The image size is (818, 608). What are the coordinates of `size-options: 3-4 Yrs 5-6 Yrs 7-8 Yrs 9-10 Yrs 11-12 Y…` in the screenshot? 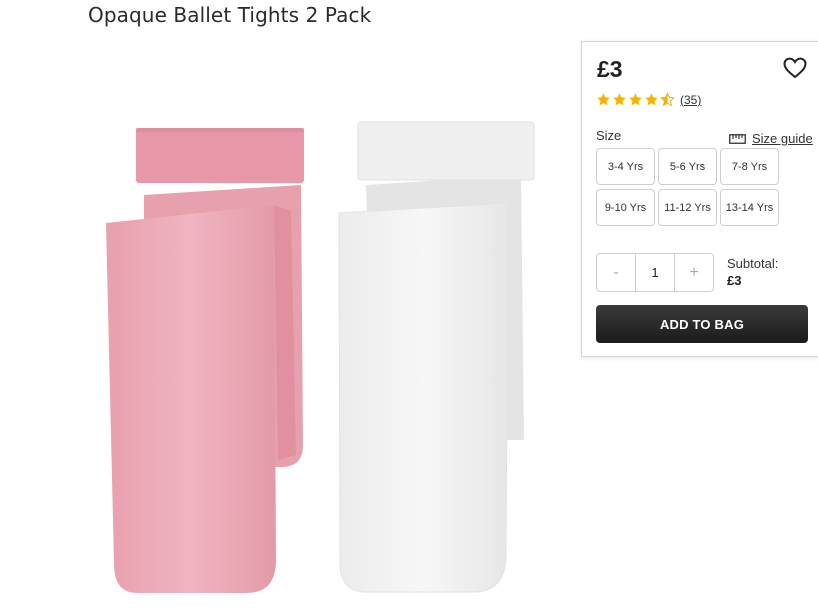 It's located at (687, 187).